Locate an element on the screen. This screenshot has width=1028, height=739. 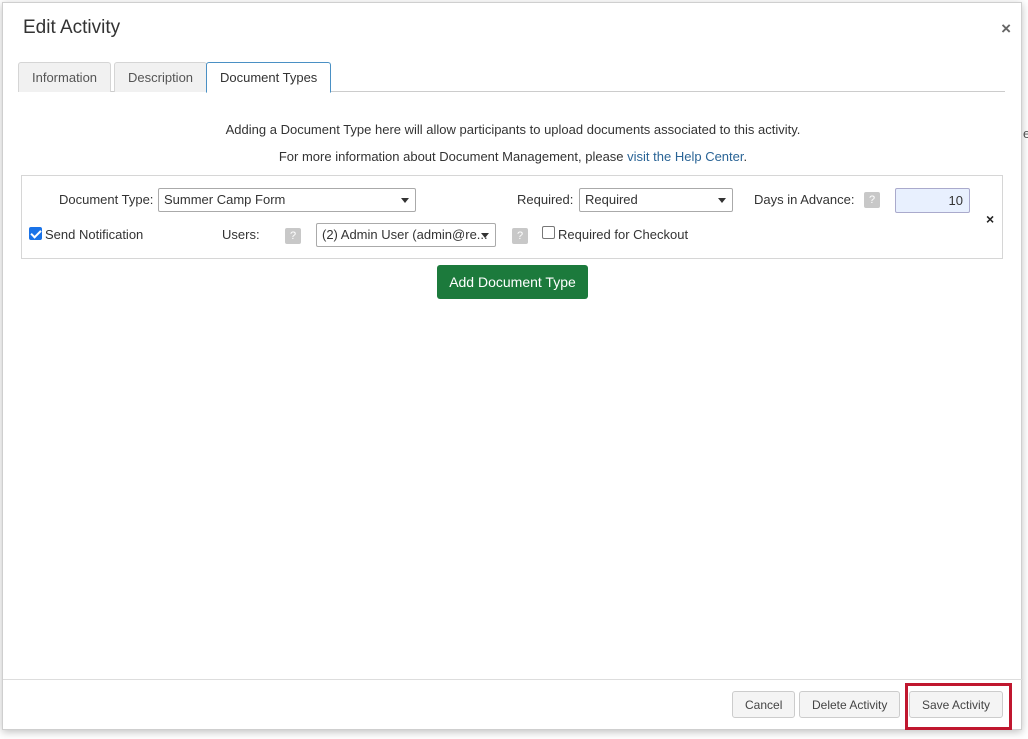
send-notification-label: Send Notification is located at coordinates (94, 234).